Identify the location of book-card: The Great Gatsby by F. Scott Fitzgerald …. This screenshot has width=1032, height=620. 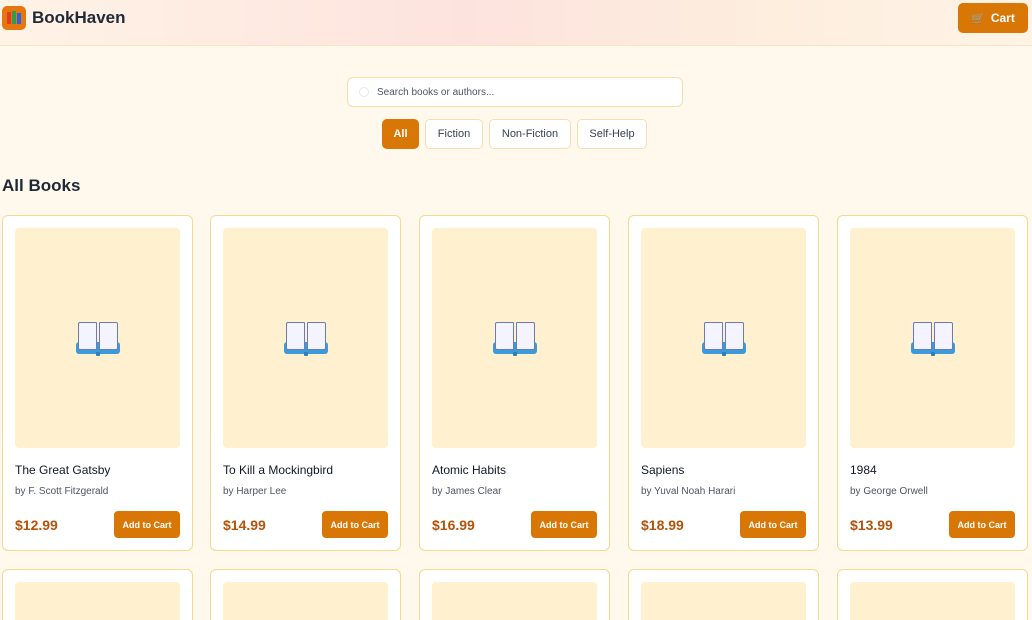
(97, 383).